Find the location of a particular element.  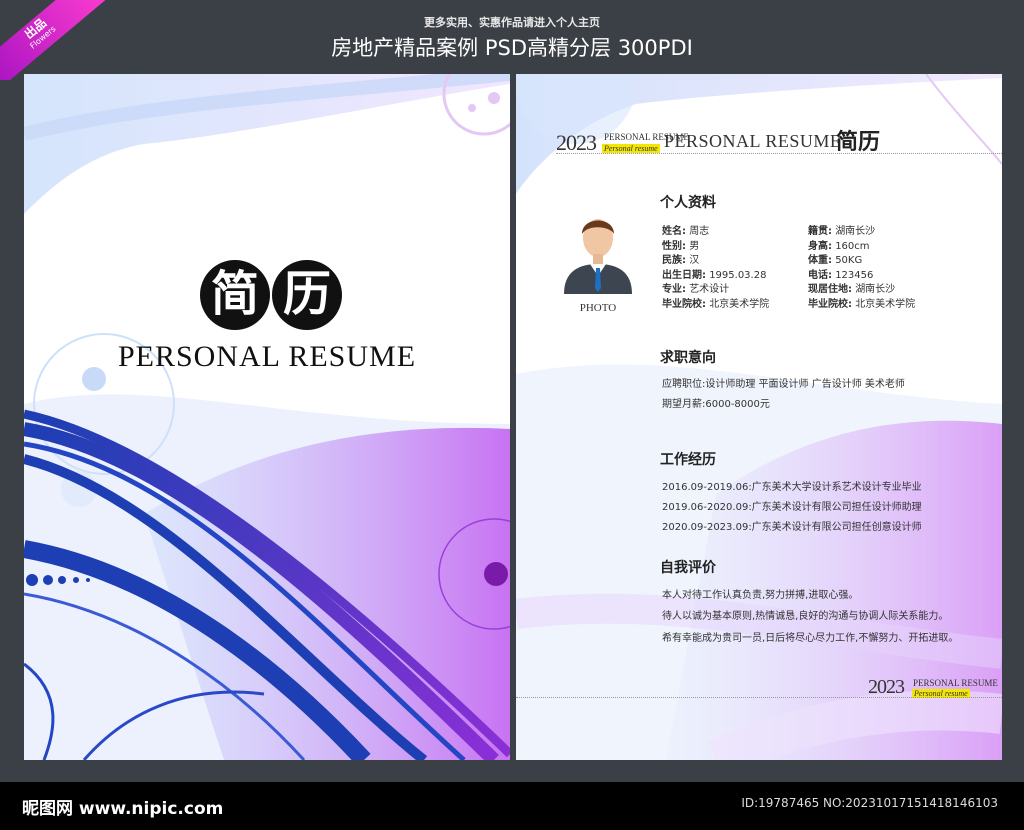

self-heading: 自我评价 is located at coordinates (688, 568).